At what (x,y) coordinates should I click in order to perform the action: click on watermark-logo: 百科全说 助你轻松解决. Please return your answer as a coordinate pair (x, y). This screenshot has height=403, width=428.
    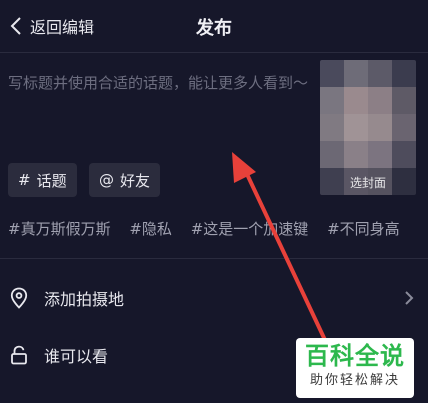
    Looking at the image, I should click on (355, 368).